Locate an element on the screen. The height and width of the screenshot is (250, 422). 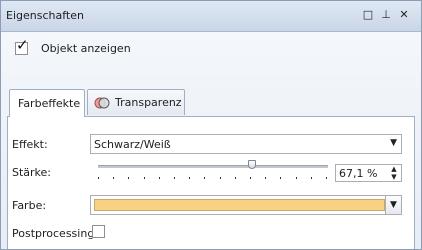
color-picker: ▼ is located at coordinates (246, 205).